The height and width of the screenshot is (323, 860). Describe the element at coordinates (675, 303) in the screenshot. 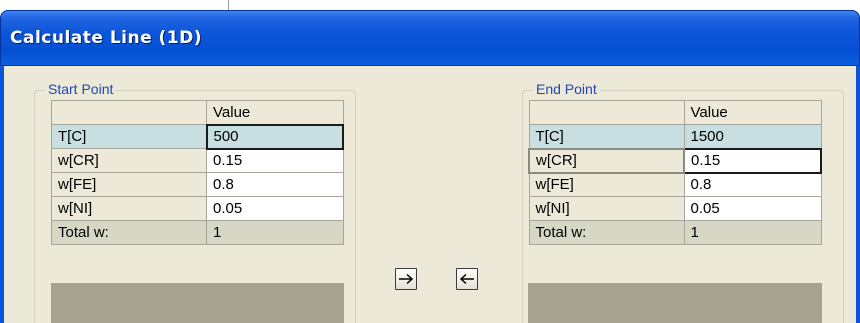

I see `end-grid-empty-area` at that location.